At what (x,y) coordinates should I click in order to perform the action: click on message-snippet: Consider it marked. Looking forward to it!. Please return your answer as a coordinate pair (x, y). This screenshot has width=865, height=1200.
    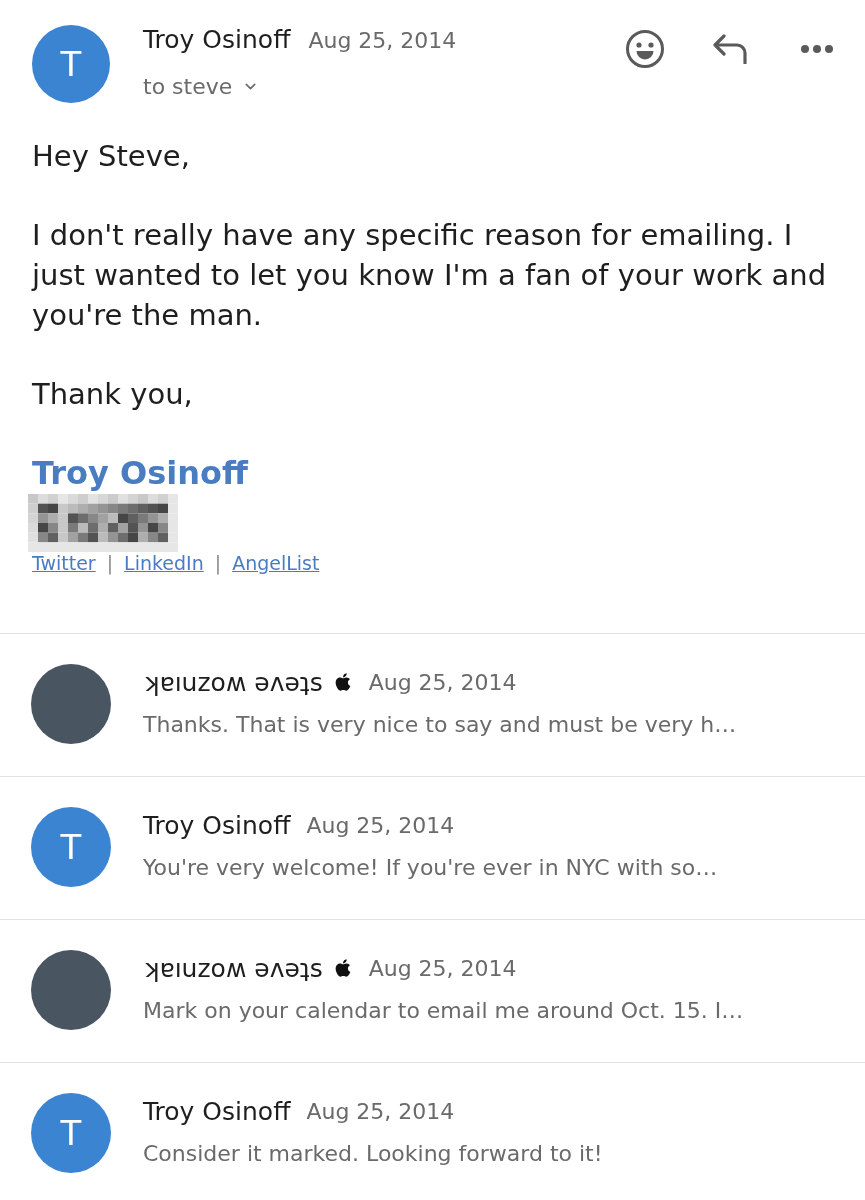
    Looking at the image, I should click on (373, 1153).